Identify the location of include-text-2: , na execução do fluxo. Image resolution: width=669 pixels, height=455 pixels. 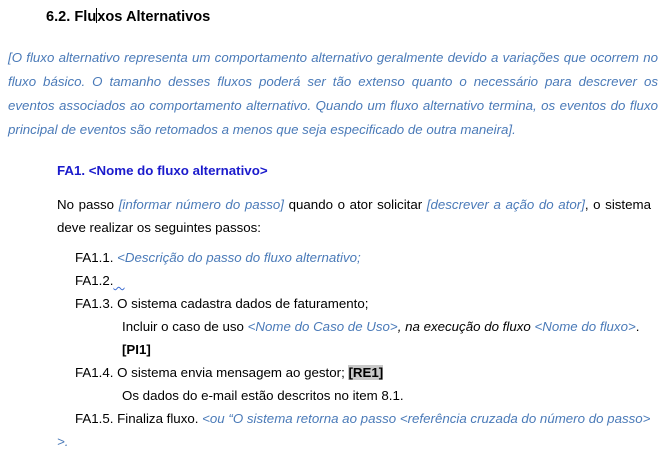
(466, 326).